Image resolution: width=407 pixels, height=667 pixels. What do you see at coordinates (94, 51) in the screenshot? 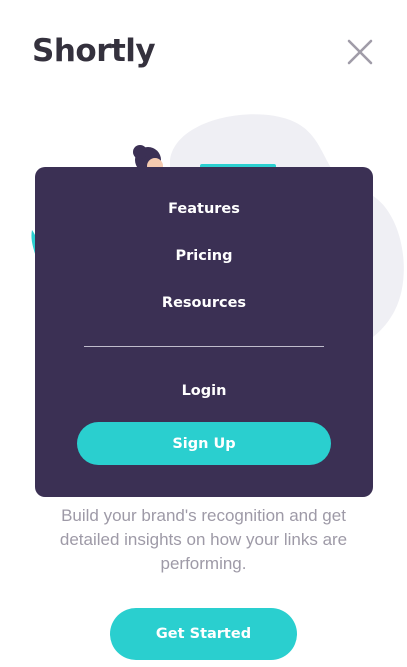
I see `logo: Shortly` at bounding box center [94, 51].